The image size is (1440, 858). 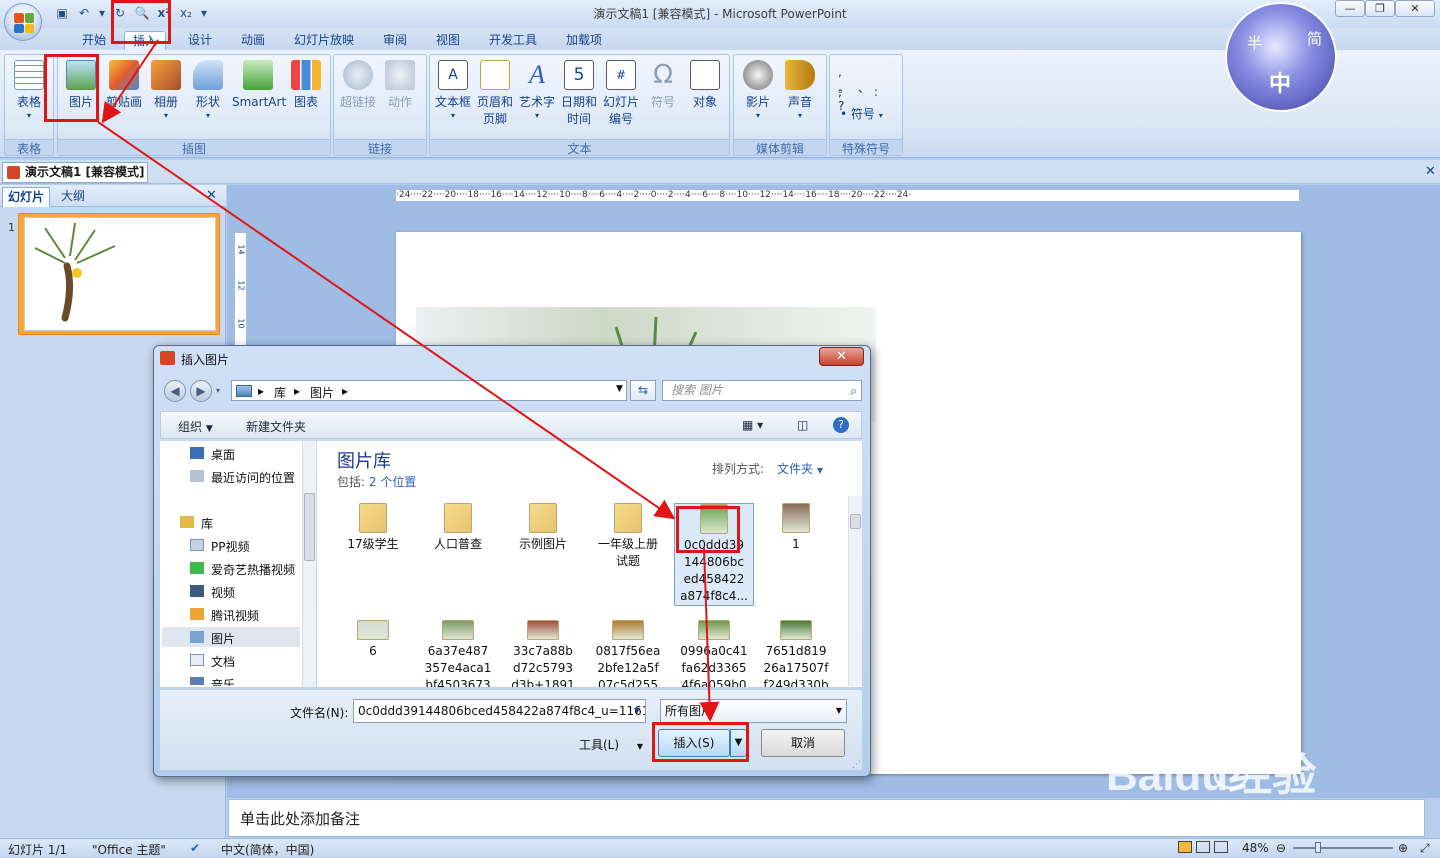 I want to click on view-options-icon: ▦ ▾, so click(x=752, y=425).